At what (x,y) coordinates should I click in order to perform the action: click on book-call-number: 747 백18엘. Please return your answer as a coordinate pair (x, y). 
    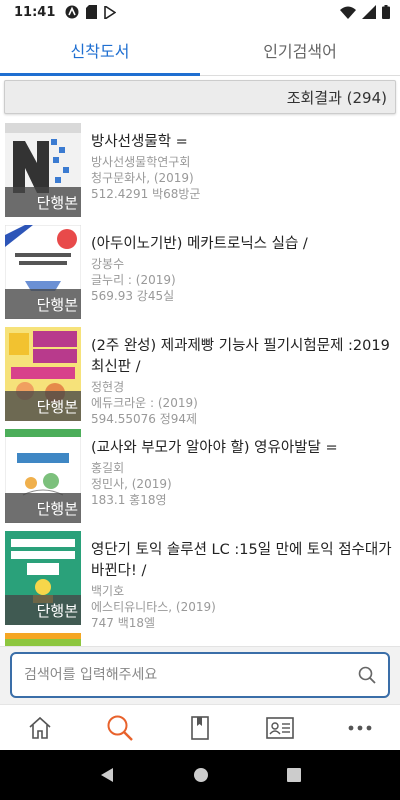
    Looking at the image, I should click on (123, 623).